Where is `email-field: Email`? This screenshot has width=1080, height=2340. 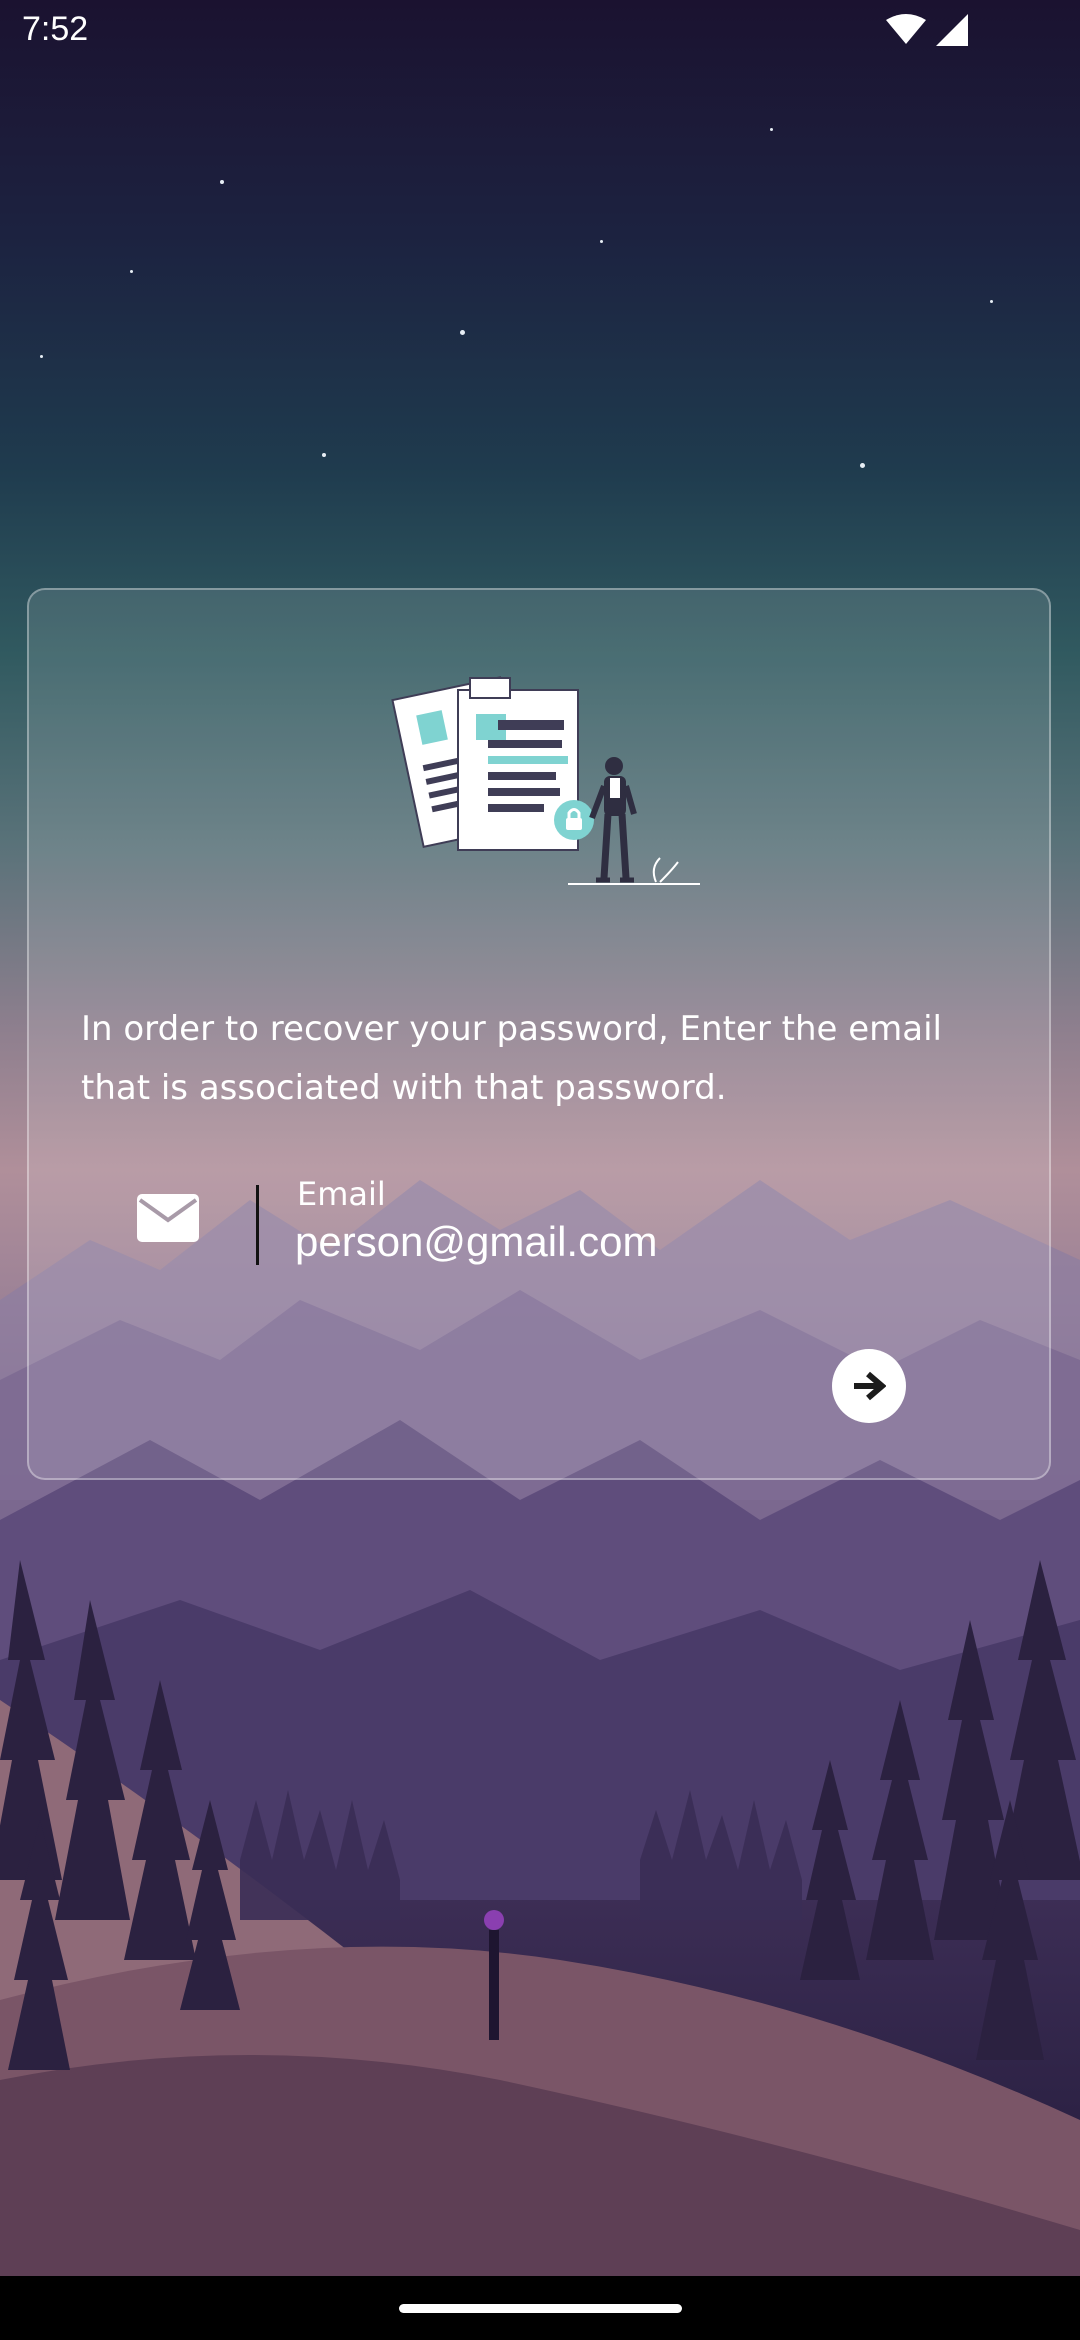 email-field: Email is located at coordinates (562, 1222).